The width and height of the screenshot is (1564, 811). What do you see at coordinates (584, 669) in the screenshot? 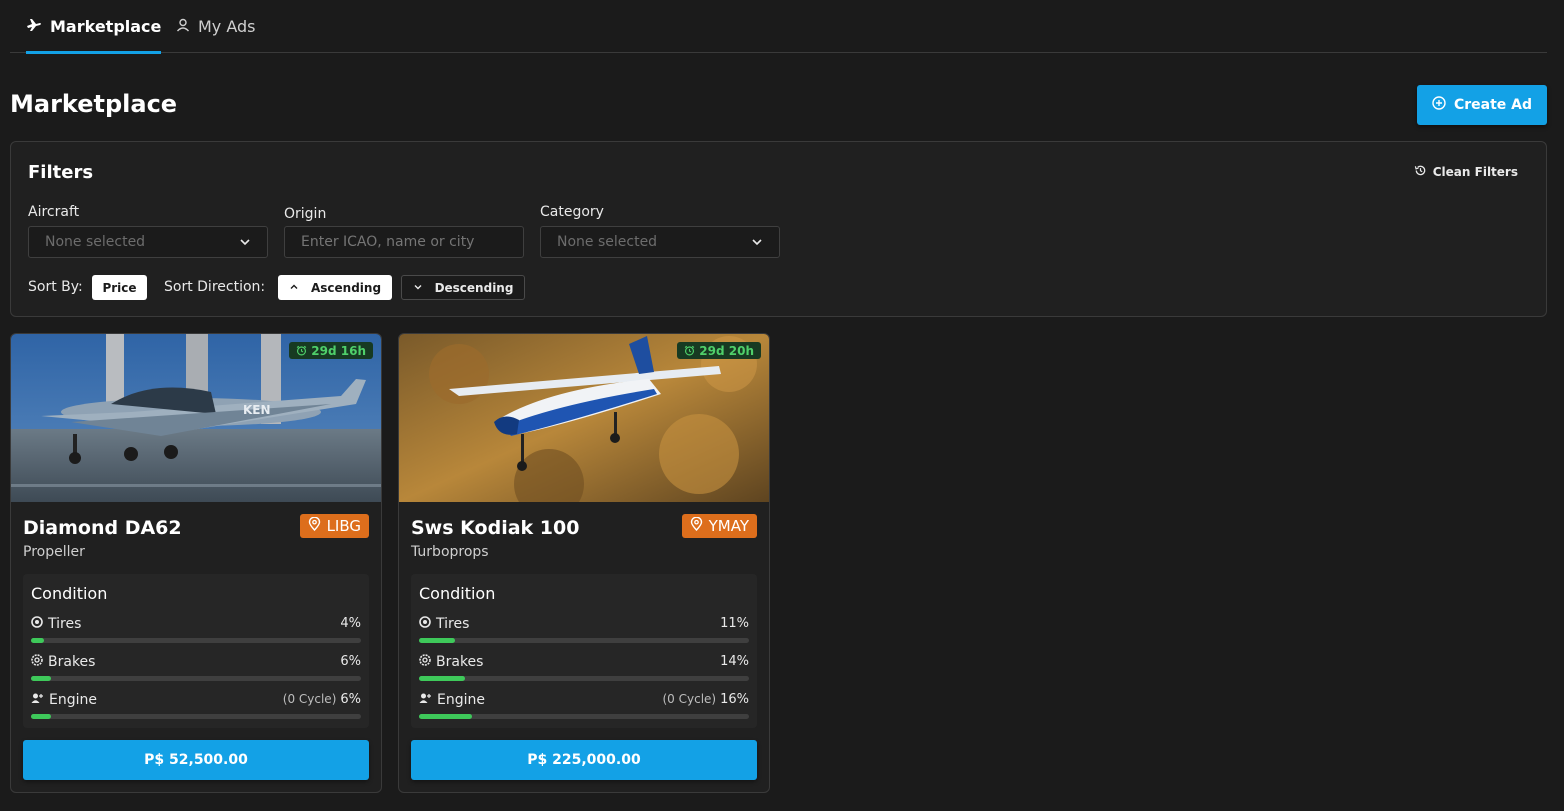
I see `condition-brakes: Brakes 14%` at bounding box center [584, 669].